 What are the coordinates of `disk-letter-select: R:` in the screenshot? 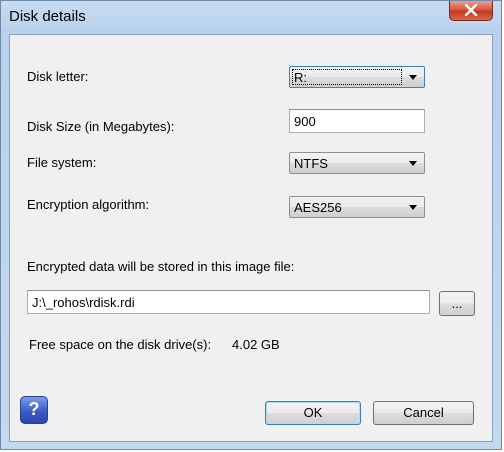 It's located at (357, 77).